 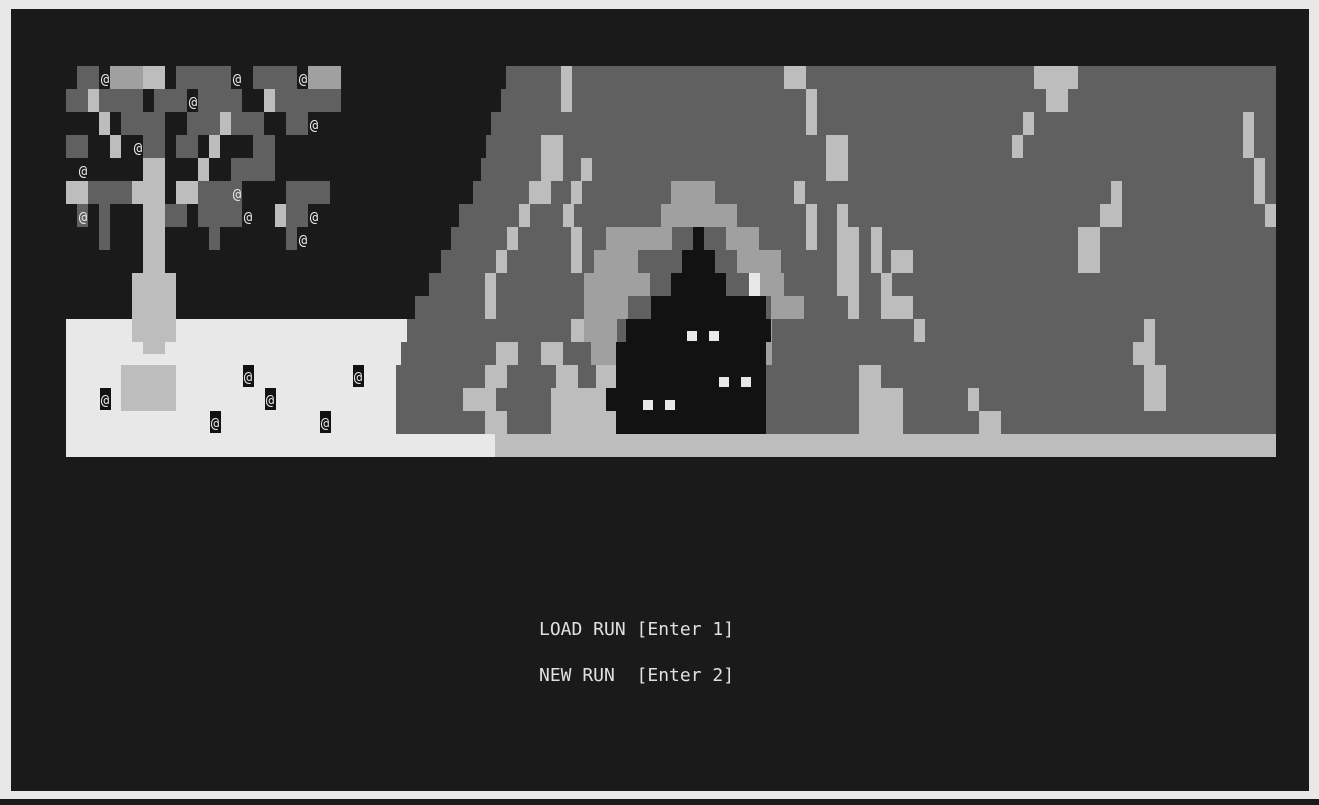 What do you see at coordinates (636, 630) in the screenshot?
I see `load-run-option: LOAD RUN [Enter 1]` at bounding box center [636, 630].